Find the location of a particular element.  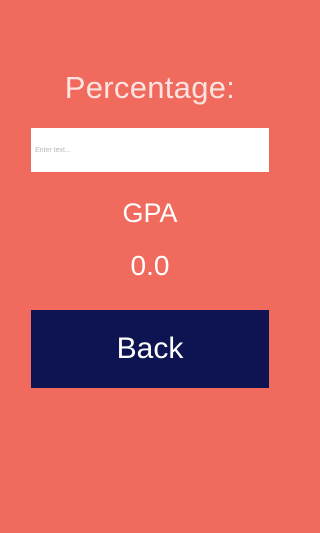

gpa-value: 0.0 is located at coordinates (150, 265).